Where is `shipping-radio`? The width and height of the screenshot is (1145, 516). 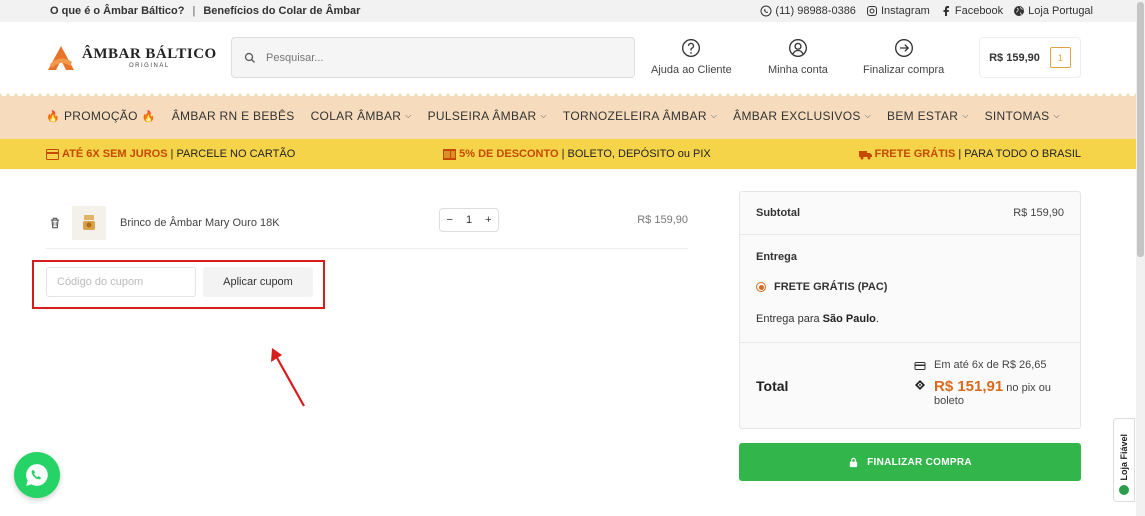
shipping-radio is located at coordinates (761, 287).